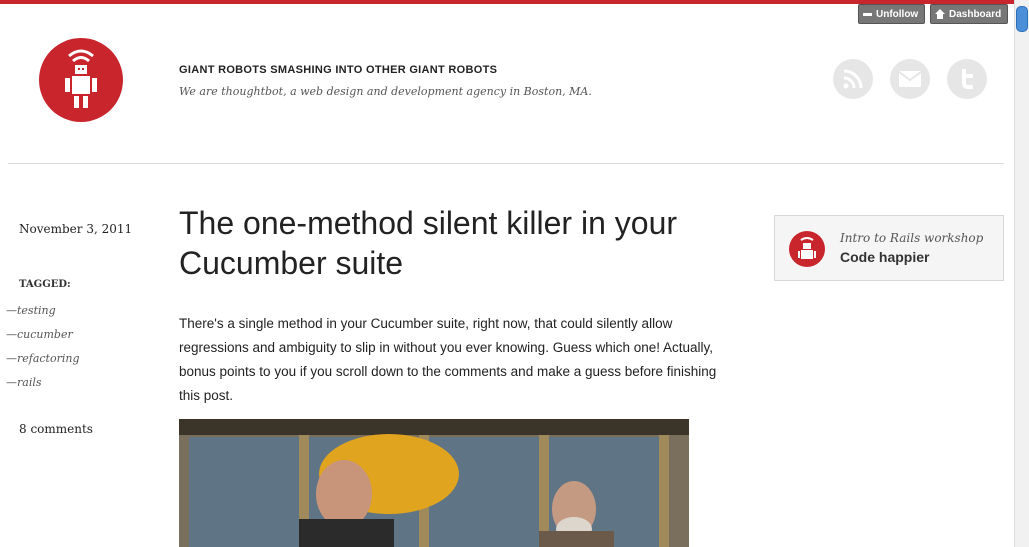  What do you see at coordinates (45, 284) in the screenshot?
I see `tagged-label: TAGGED:` at bounding box center [45, 284].